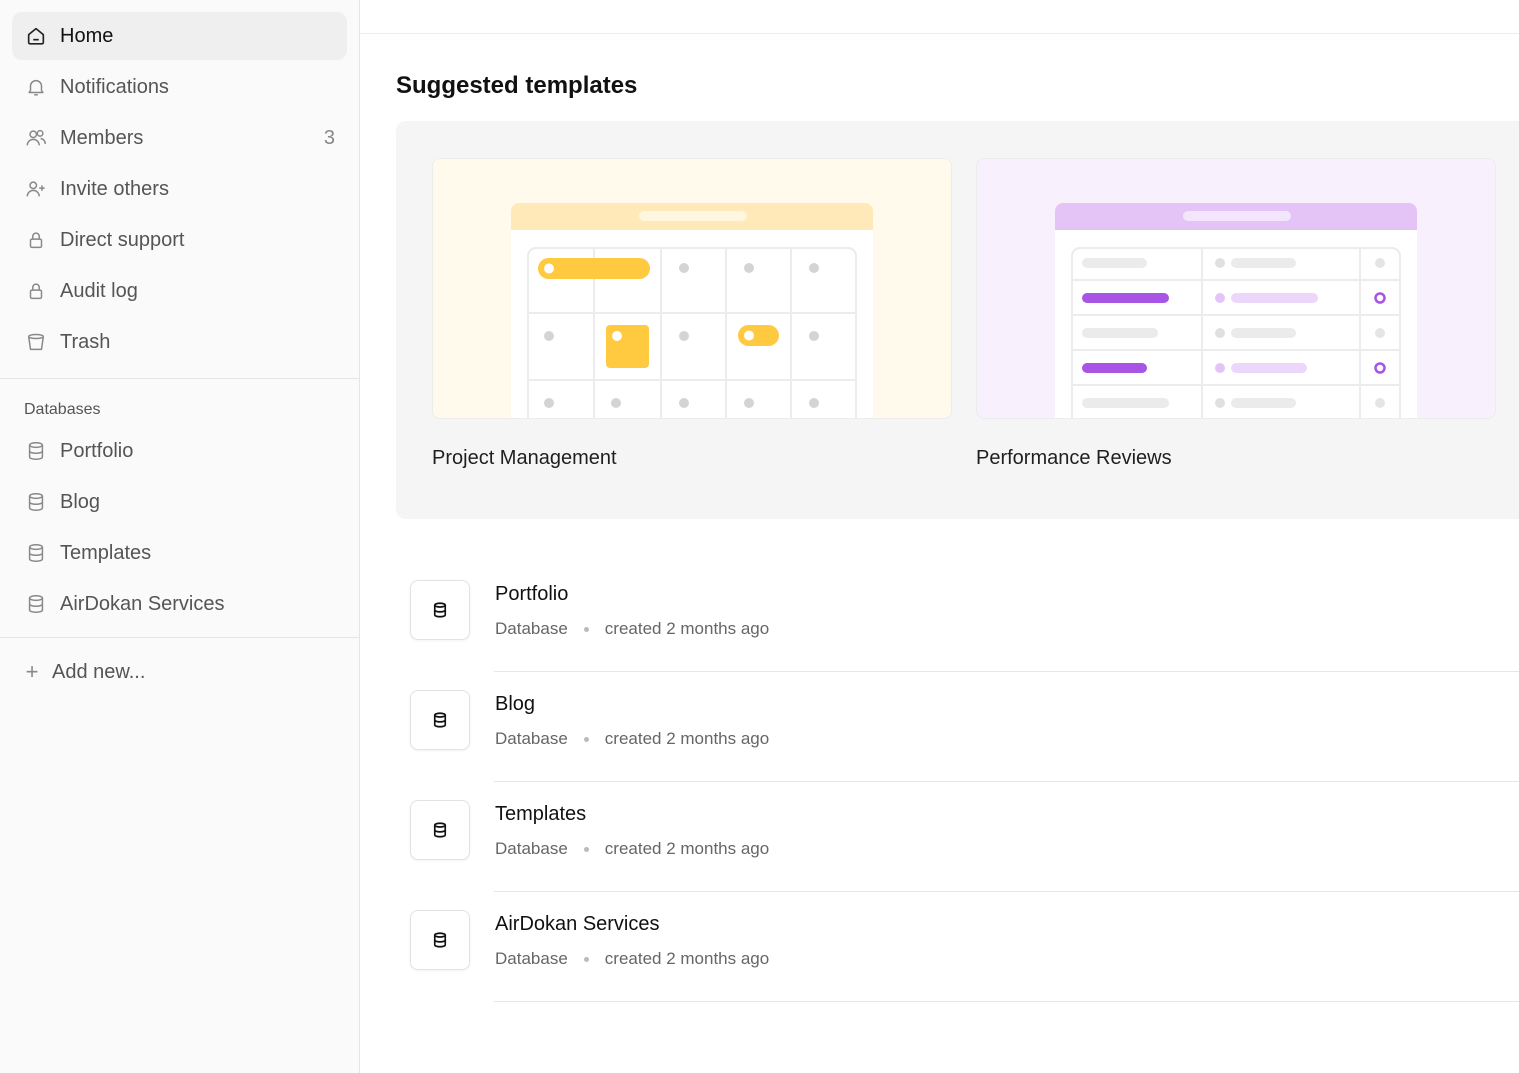 This screenshot has width=1519, height=1073. What do you see at coordinates (36, 342) in the screenshot?
I see `trash-icon` at bounding box center [36, 342].